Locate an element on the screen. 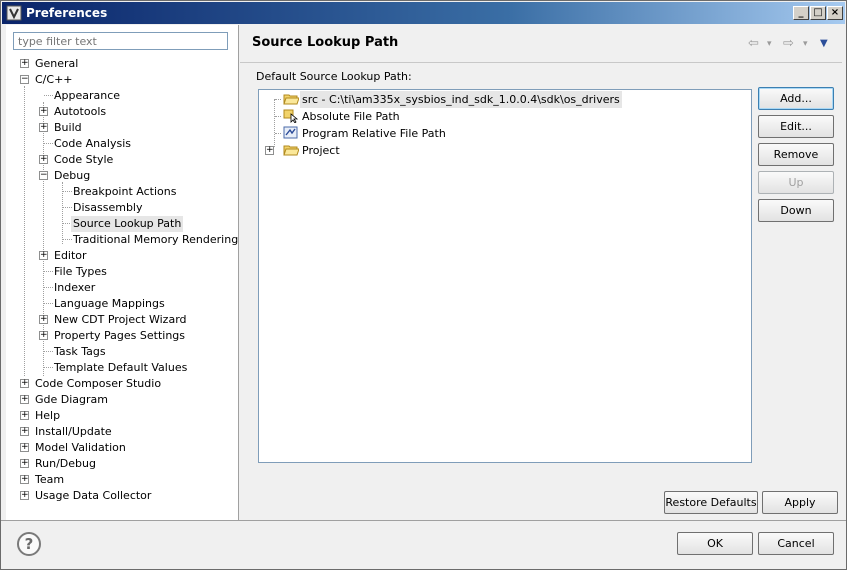 The image size is (847, 570). list-item-label: Program Relative File Path is located at coordinates (374, 133).